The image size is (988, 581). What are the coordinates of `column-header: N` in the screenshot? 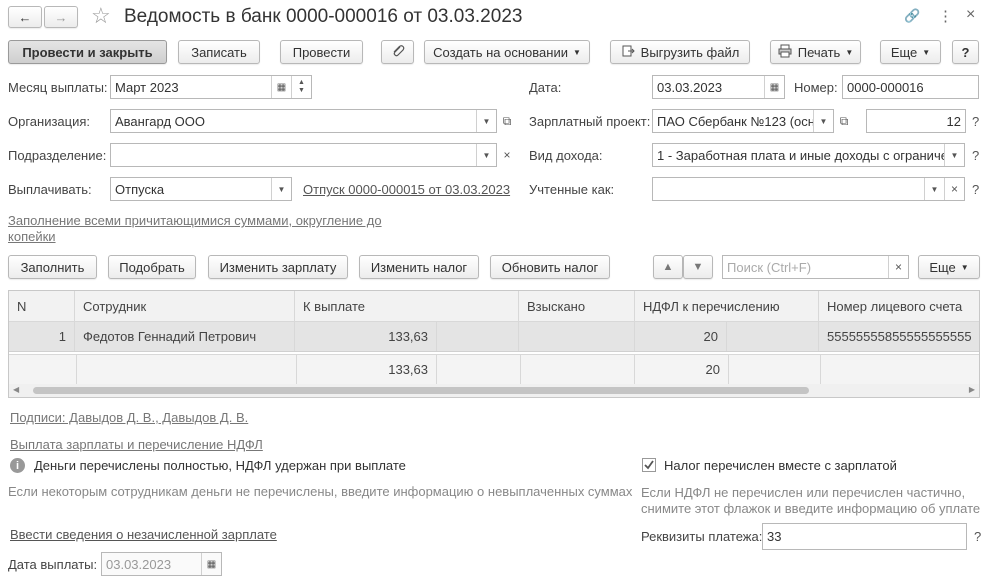 It's located at (42, 306).